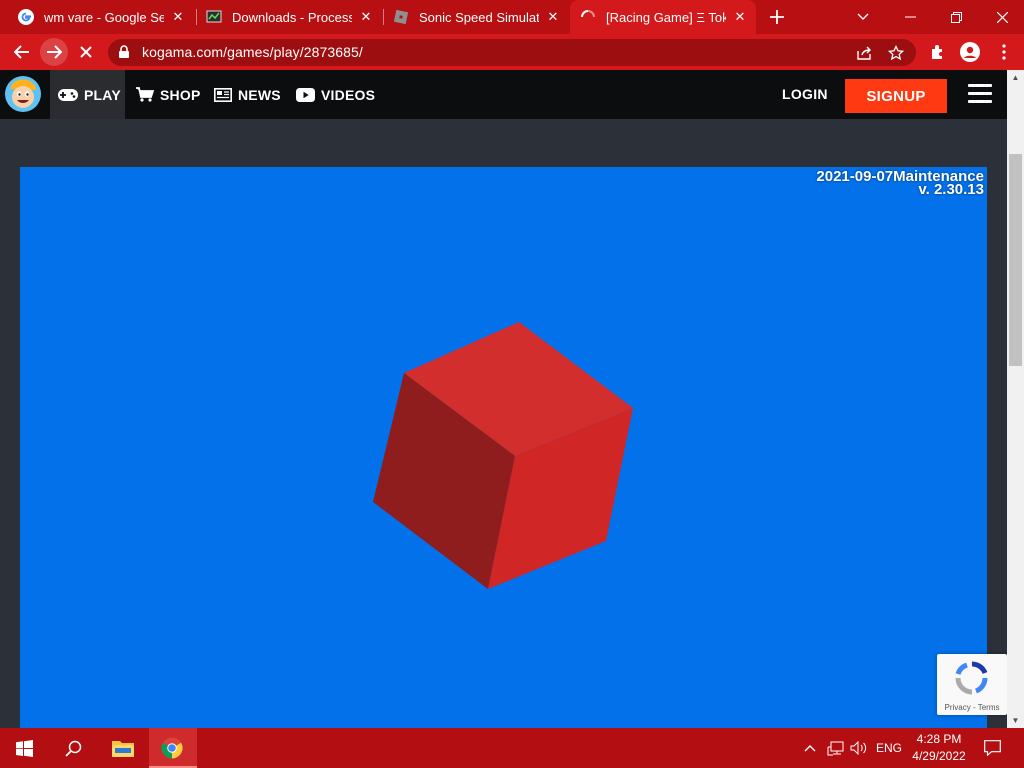 The width and height of the screenshot is (1024, 768). What do you see at coordinates (971, 678) in the screenshot?
I see `recaptcha-icon` at bounding box center [971, 678].